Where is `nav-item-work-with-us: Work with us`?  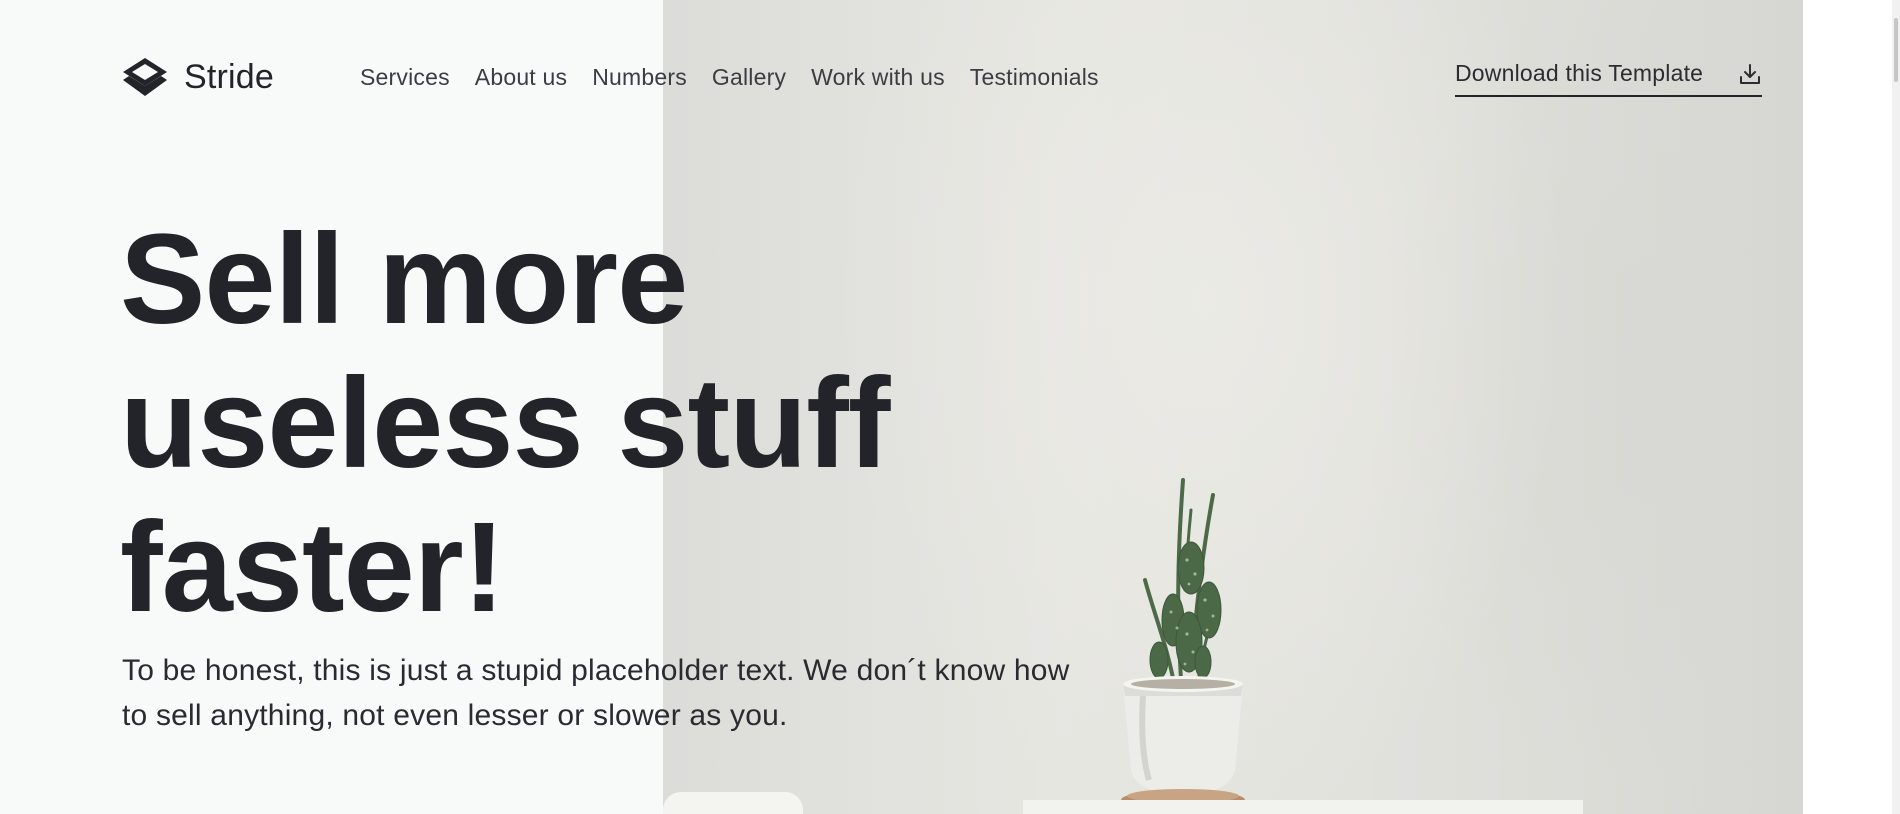 nav-item-work-with-us: Work with us is located at coordinates (878, 77).